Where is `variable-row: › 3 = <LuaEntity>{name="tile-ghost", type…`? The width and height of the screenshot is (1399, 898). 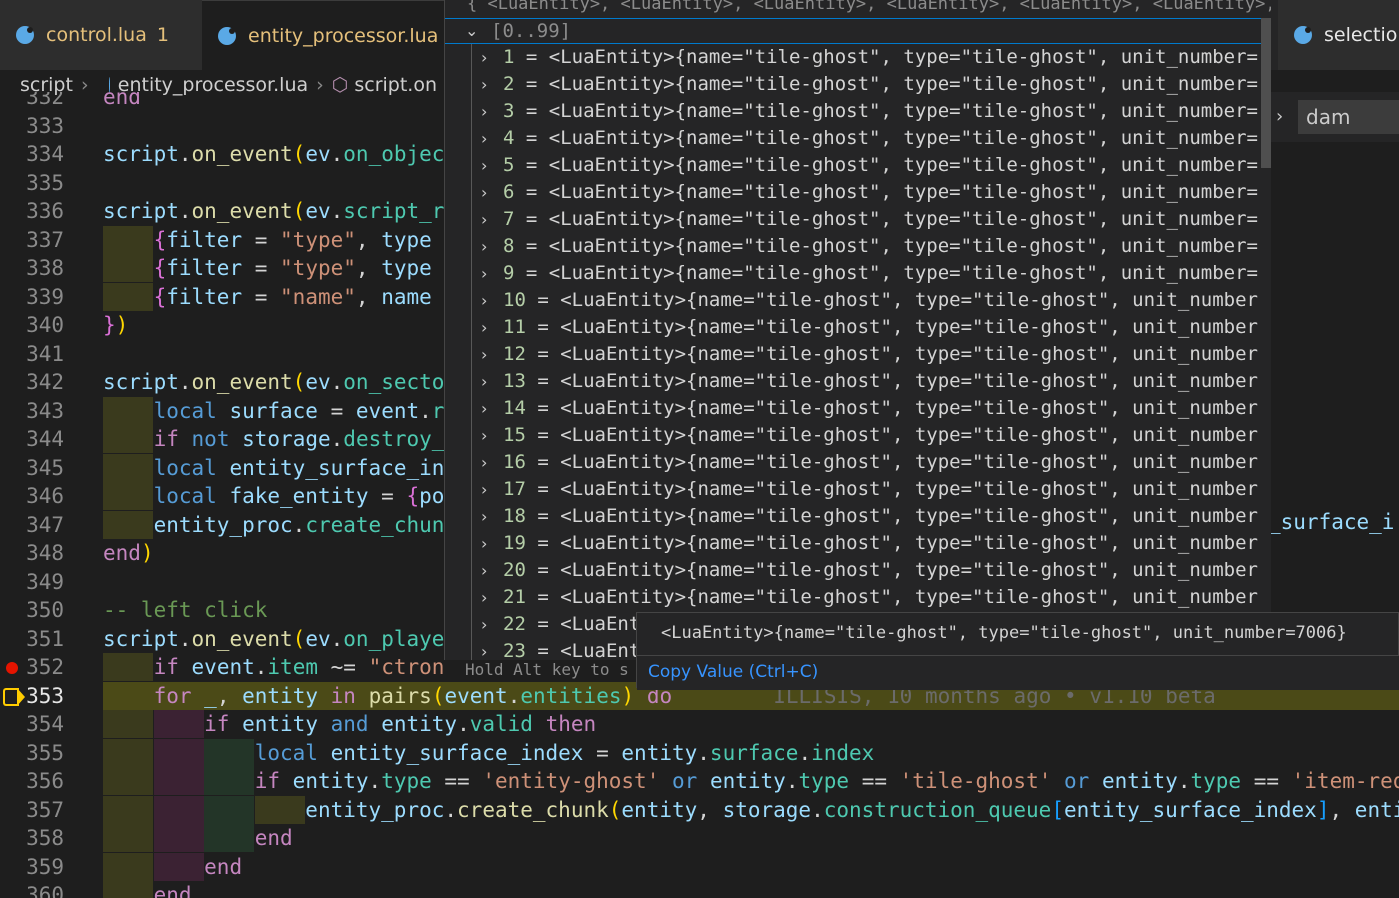 variable-row: › 3 = <LuaEntity>{name="tile-ghost", type… is located at coordinates (858, 111).